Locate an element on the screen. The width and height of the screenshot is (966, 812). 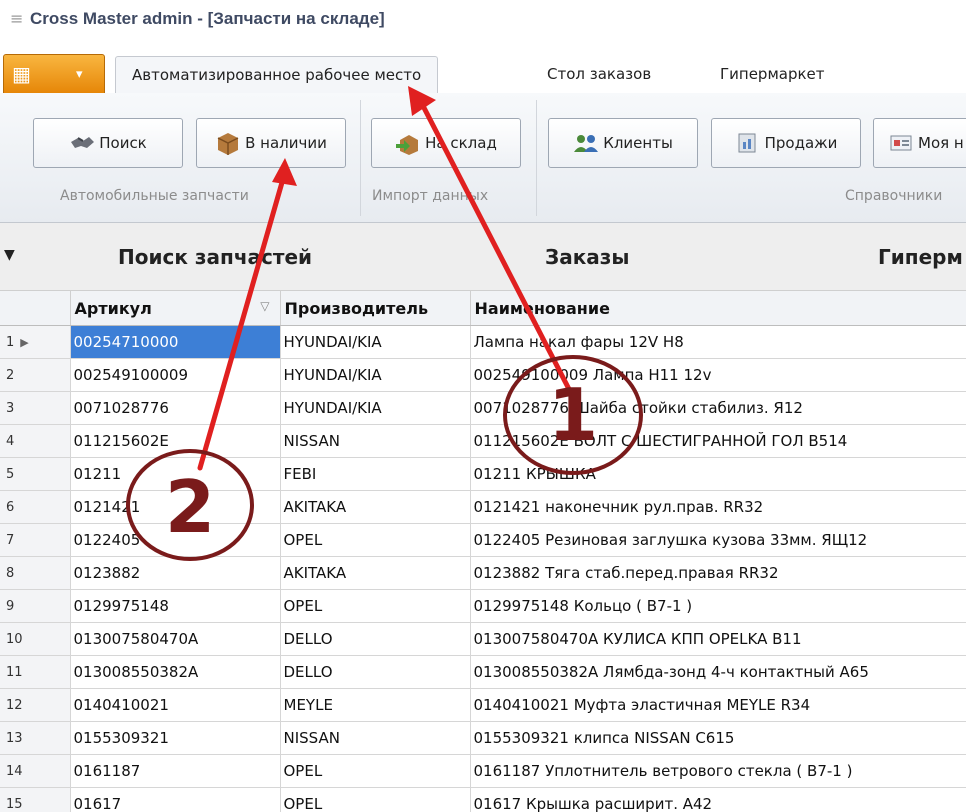
to-warehouse-button: На склад is located at coordinates (446, 143).